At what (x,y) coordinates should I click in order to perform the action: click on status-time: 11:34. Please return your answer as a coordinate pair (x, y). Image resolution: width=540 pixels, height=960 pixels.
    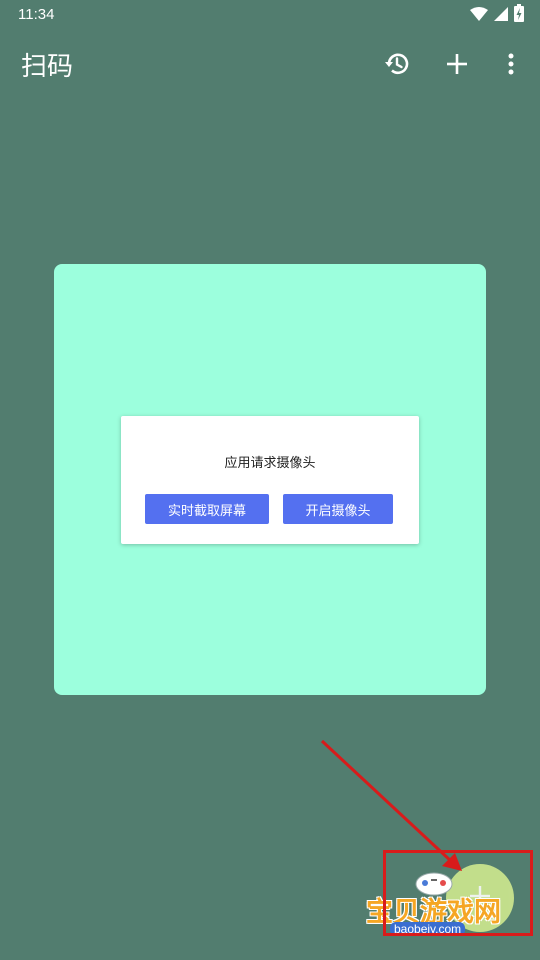
    Looking at the image, I should click on (36, 14).